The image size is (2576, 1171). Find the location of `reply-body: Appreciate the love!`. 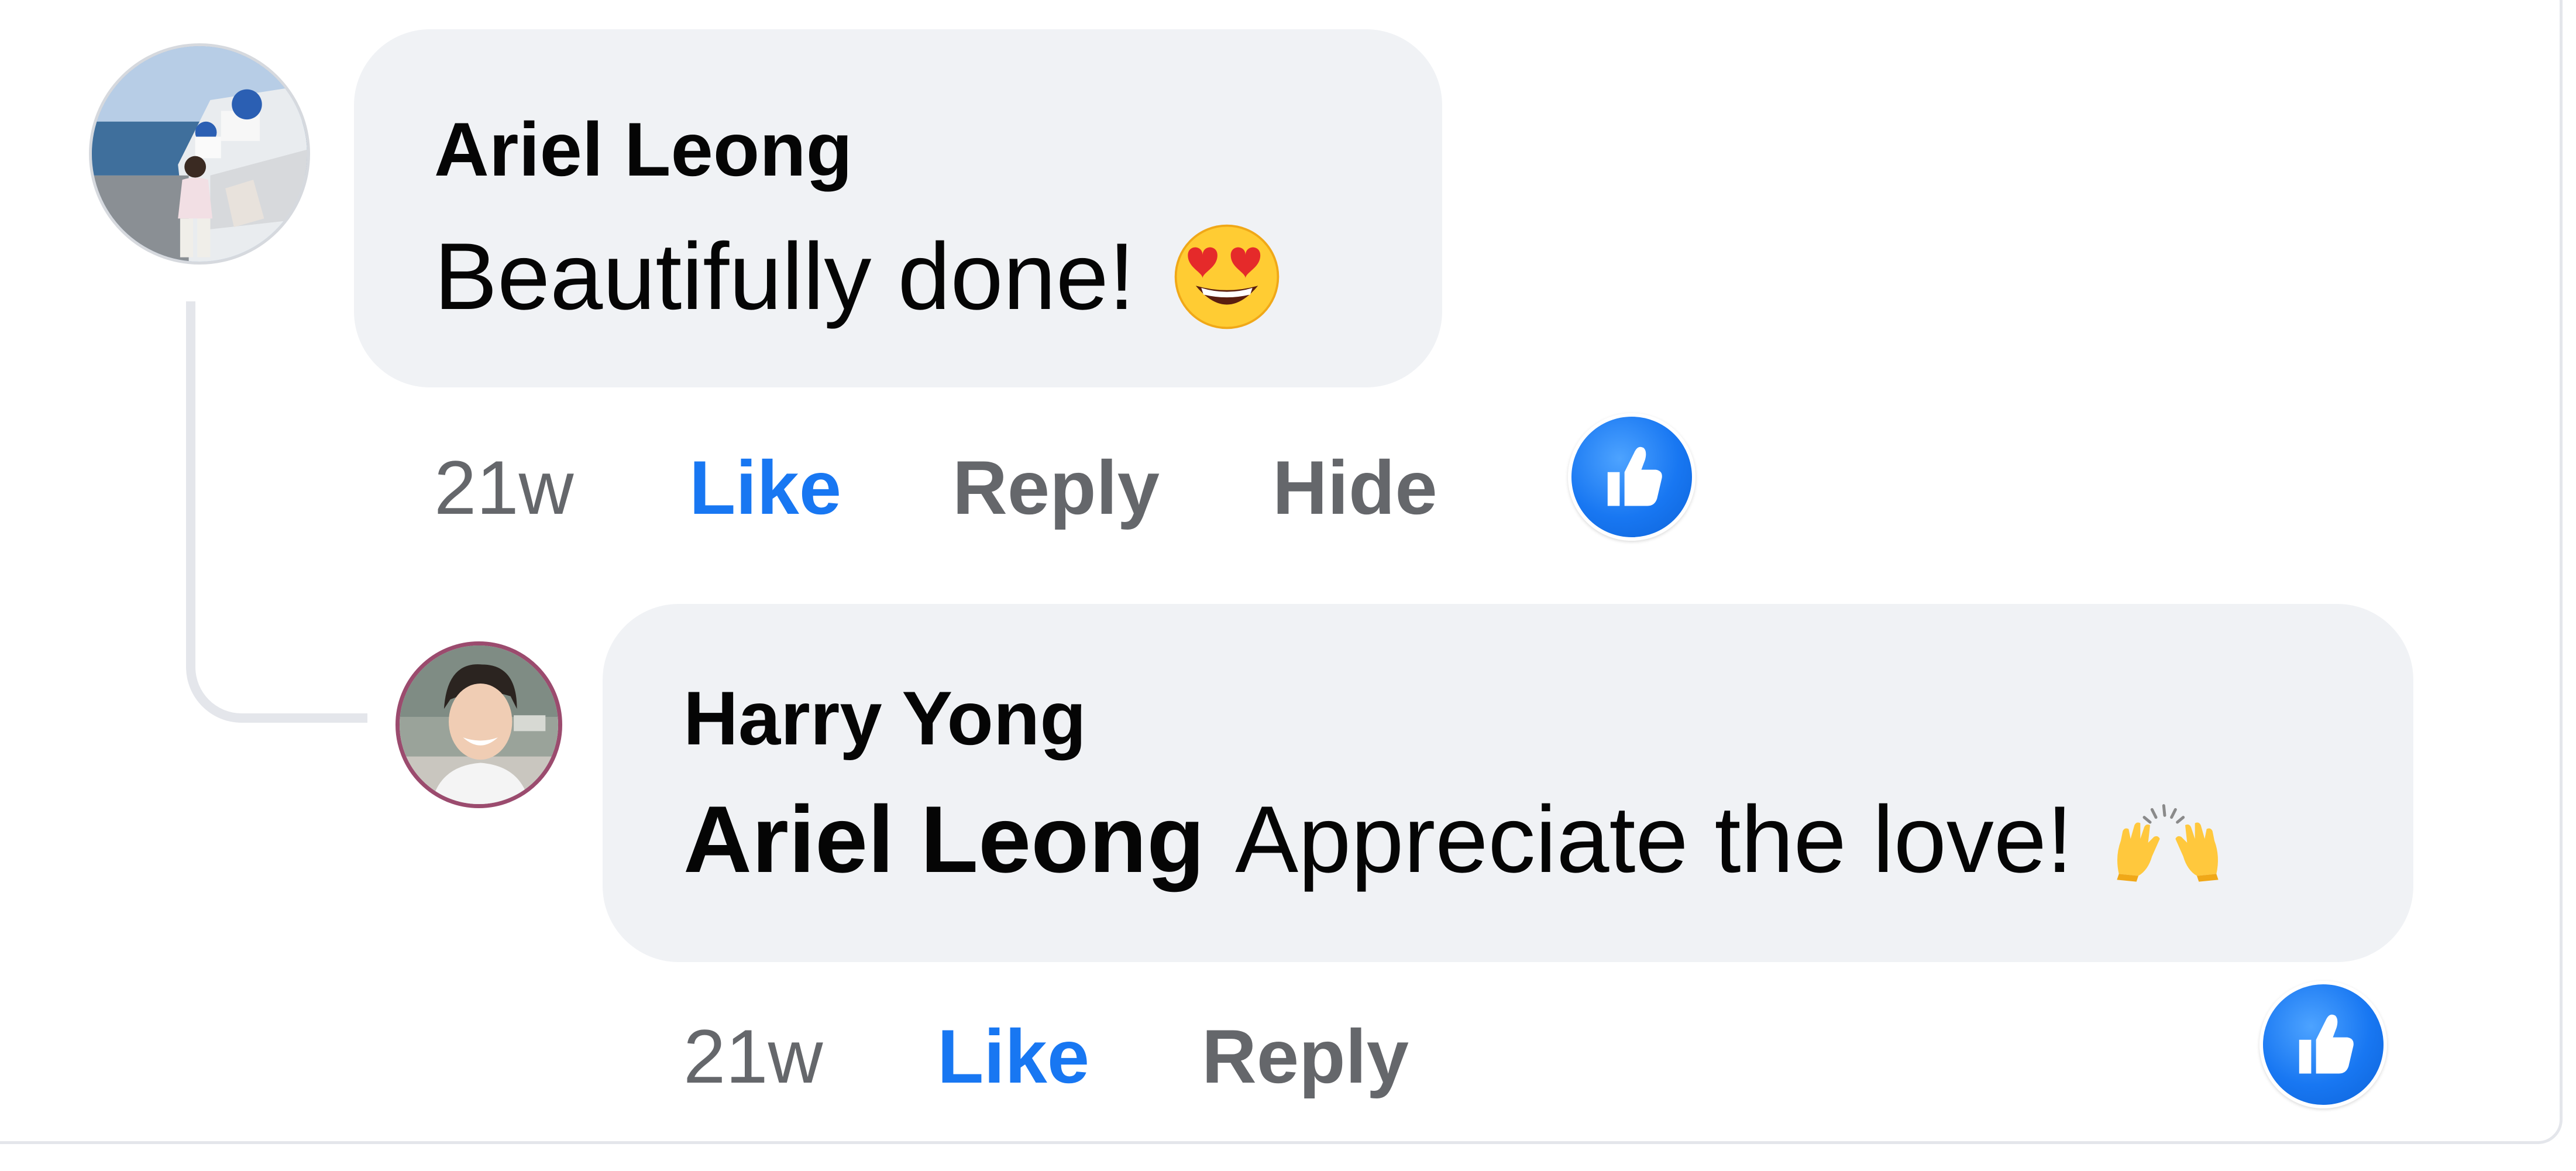

reply-body: Appreciate the love! is located at coordinates (1654, 839).